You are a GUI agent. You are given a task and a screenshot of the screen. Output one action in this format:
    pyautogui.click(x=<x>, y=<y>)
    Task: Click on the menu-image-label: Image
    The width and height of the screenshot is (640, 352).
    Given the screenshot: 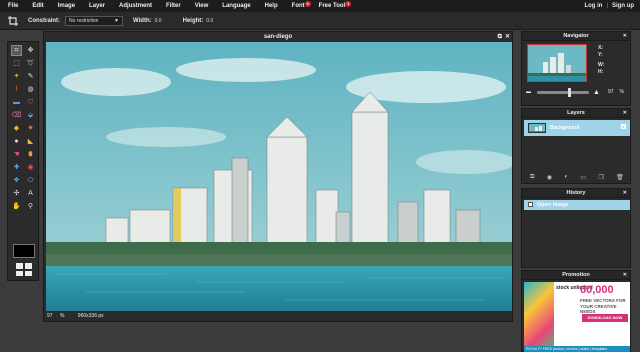 What is the action you would take?
    pyautogui.click(x=66, y=6)
    